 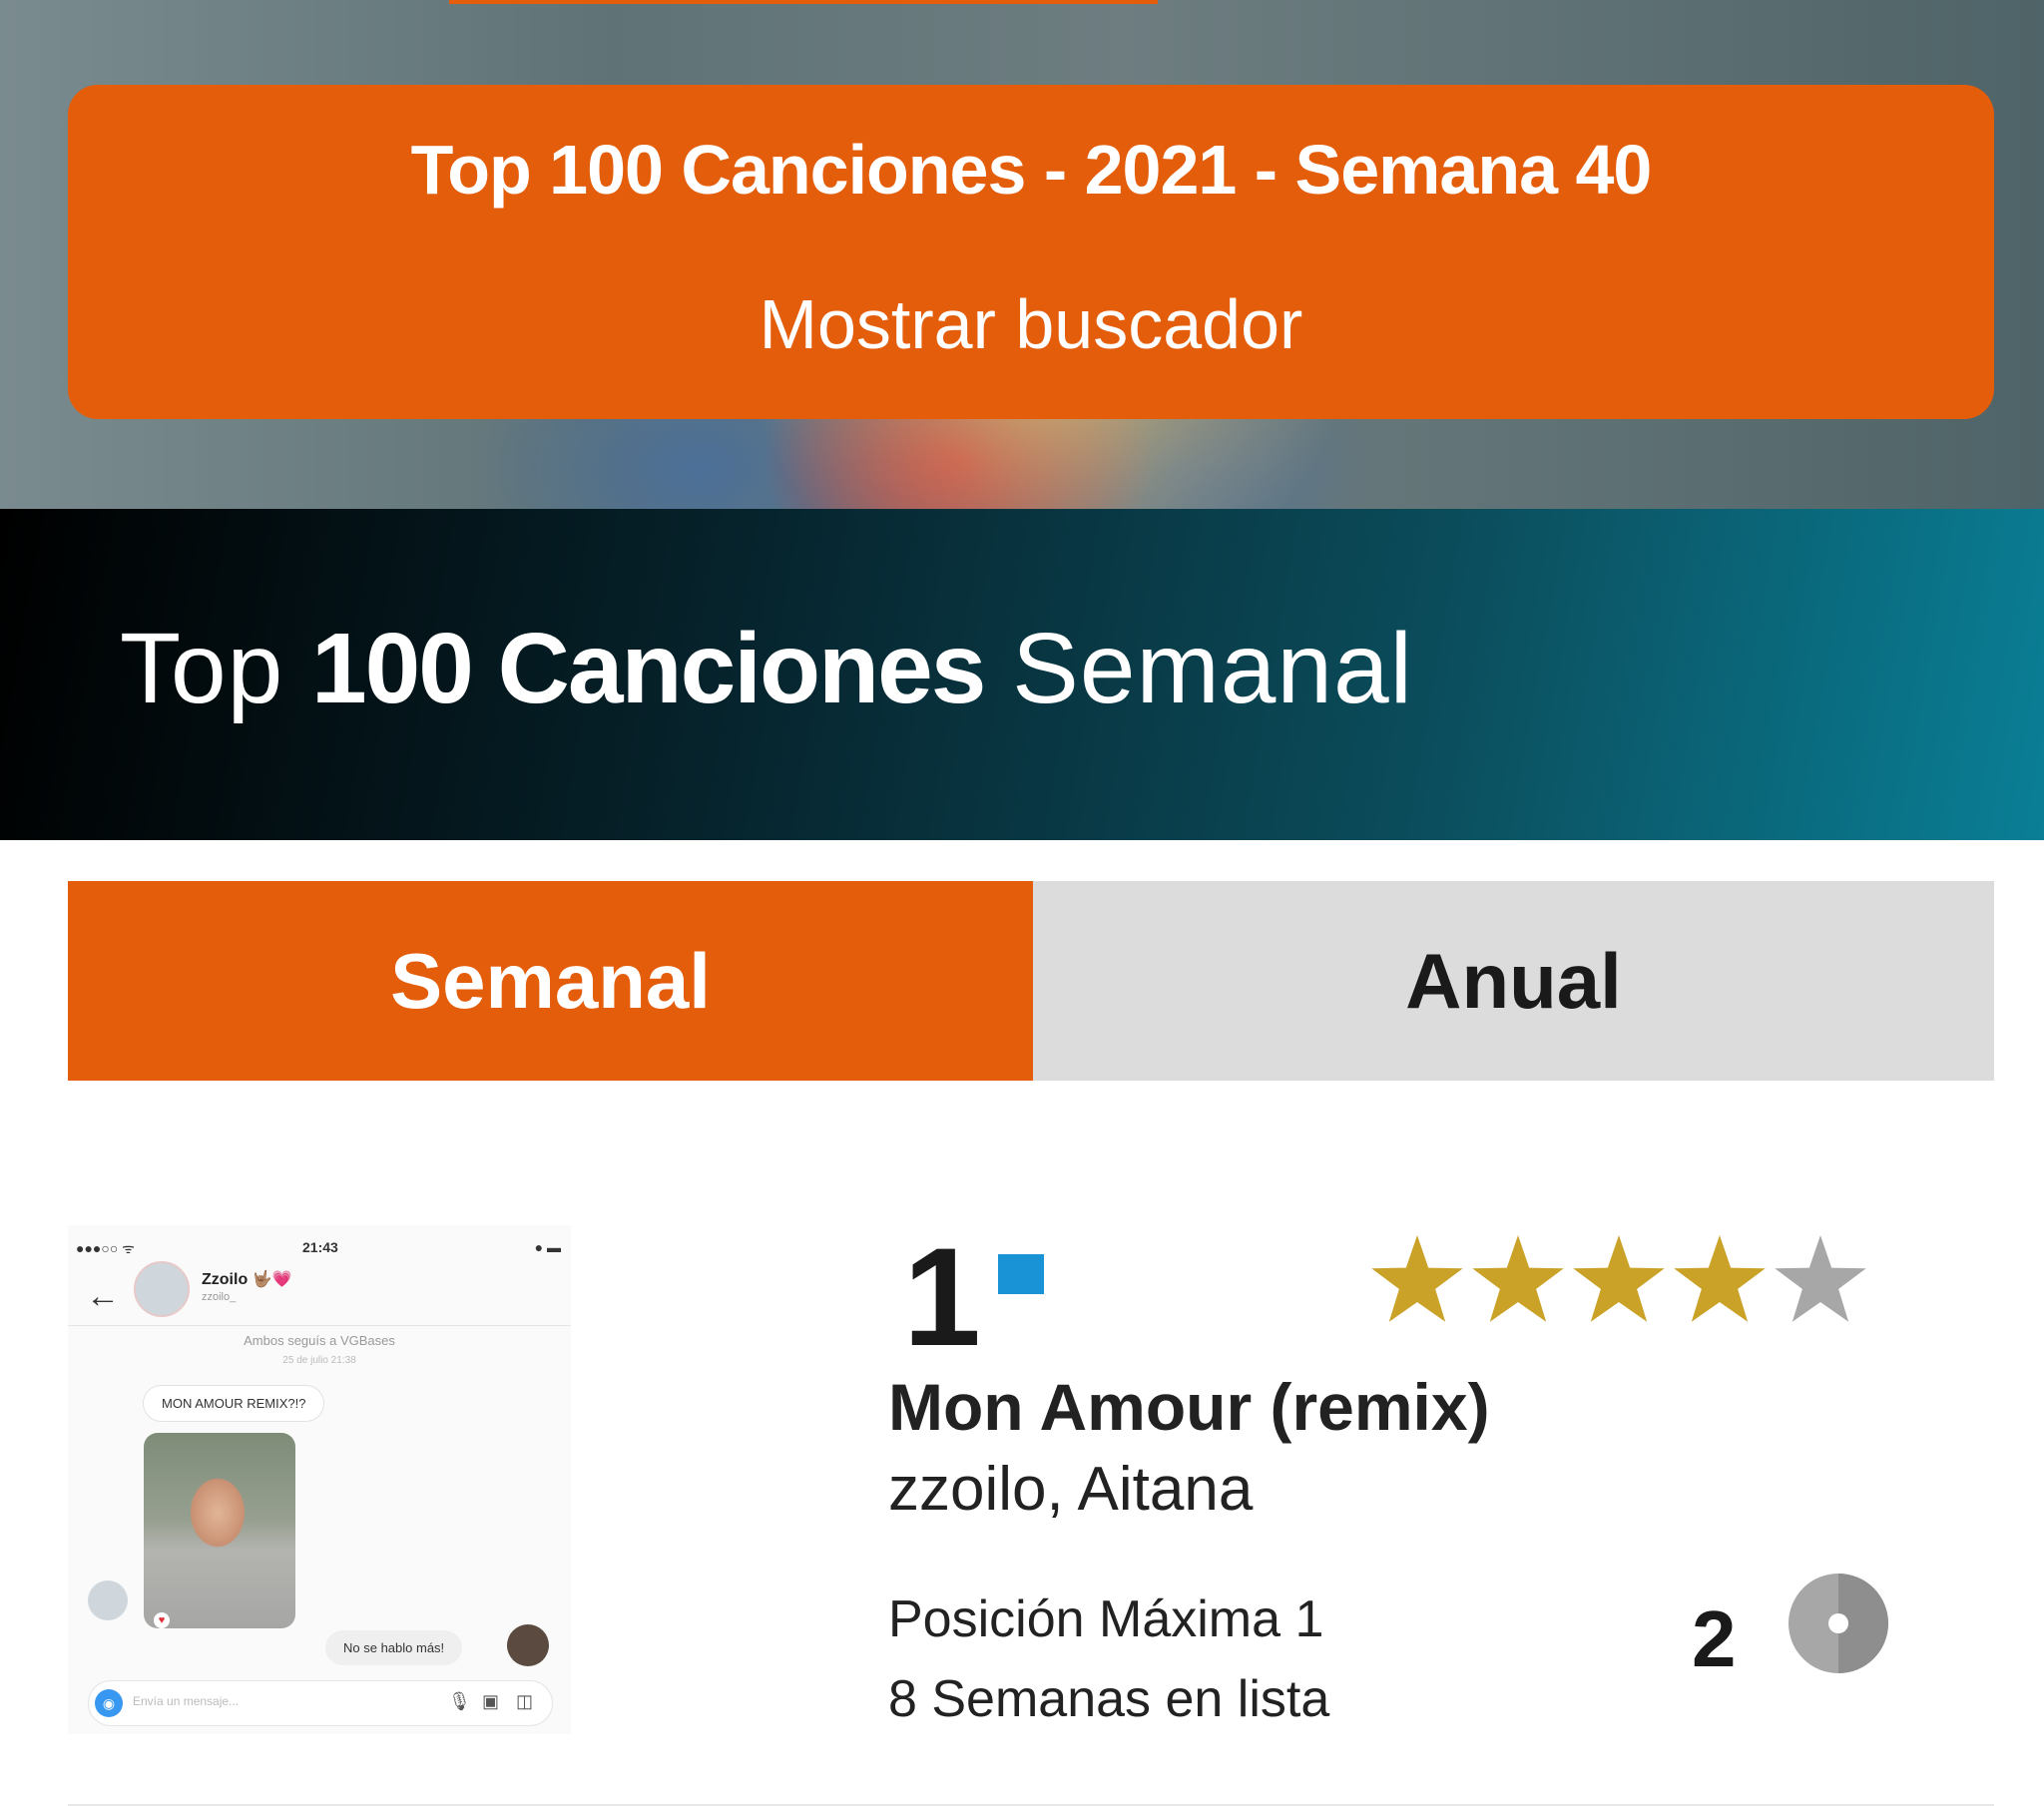 What do you see at coordinates (550, 981) in the screenshot?
I see `tab-semanal: Semanal` at bounding box center [550, 981].